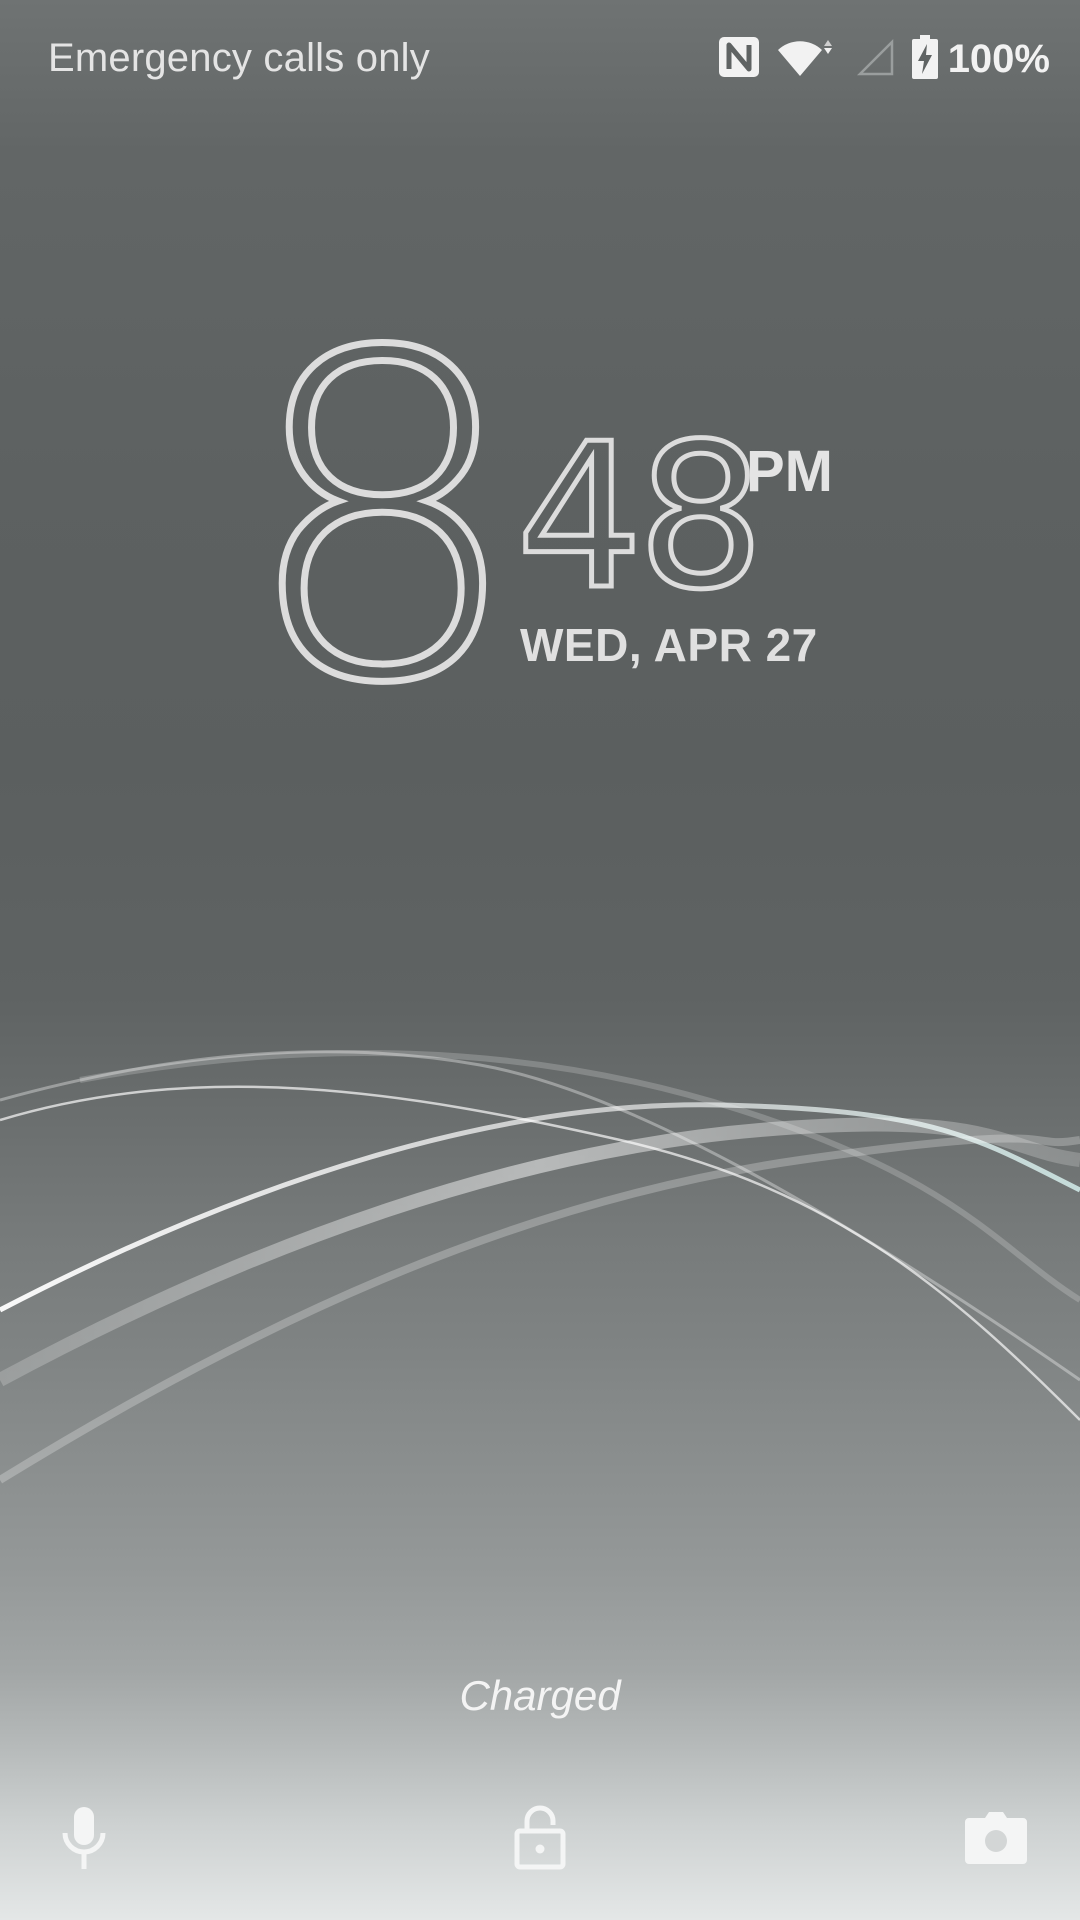  What do you see at coordinates (540, 1695) in the screenshot?
I see `charging-status-text: Charged` at bounding box center [540, 1695].